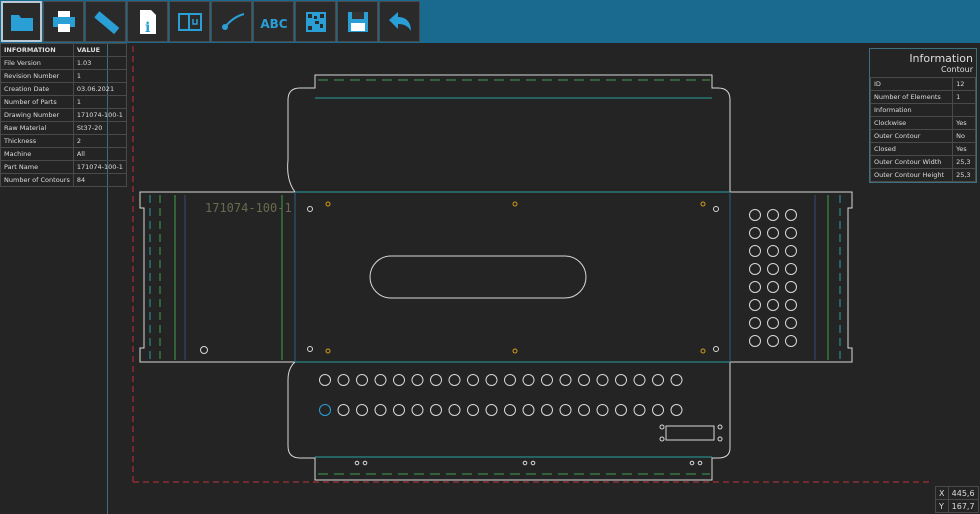 The image size is (980, 514). I want to click on label-cell: Information, so click(911, 110).